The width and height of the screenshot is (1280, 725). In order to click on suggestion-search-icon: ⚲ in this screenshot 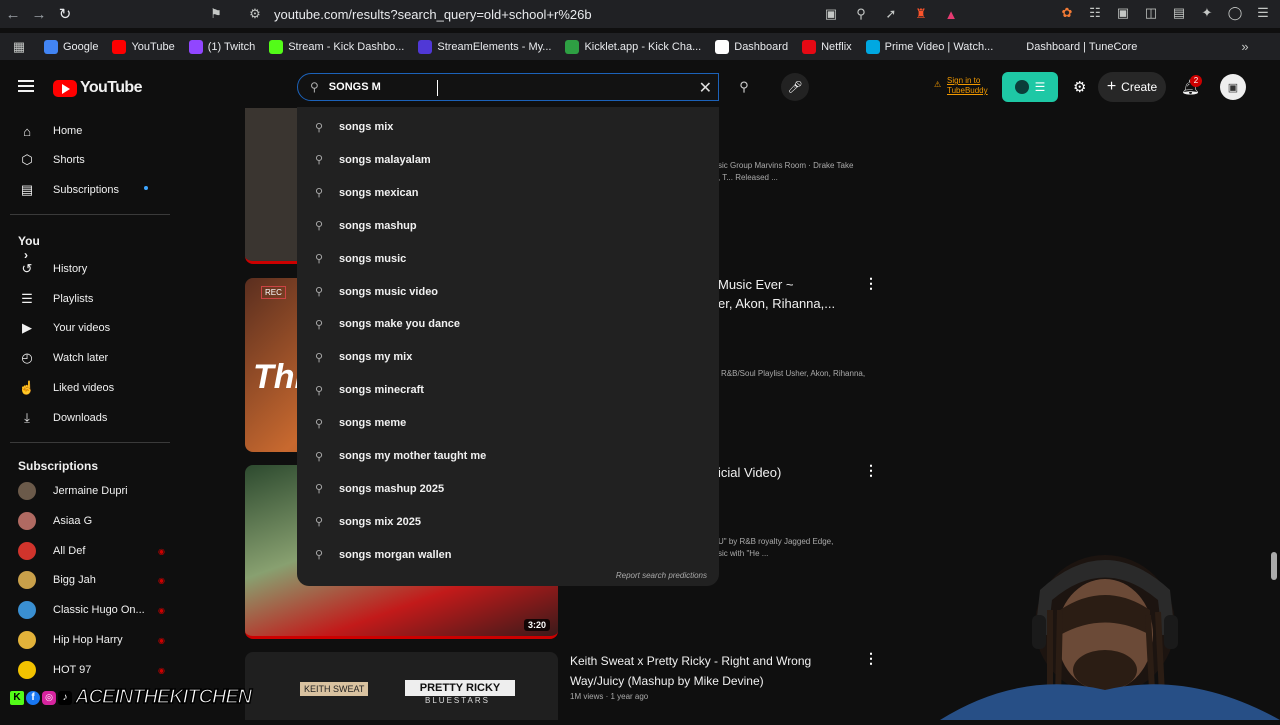, I will do `click(319, 489)`.